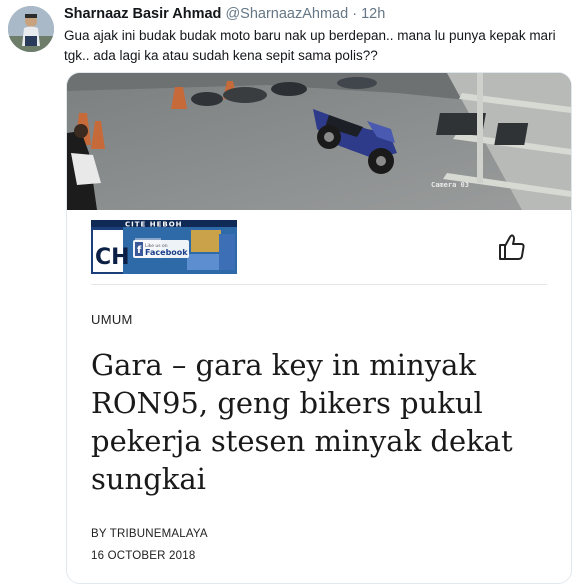 The image size is (577, 584). I want to click on article-byline: BY TRIBUNEMALAYA, so click(149, 534).